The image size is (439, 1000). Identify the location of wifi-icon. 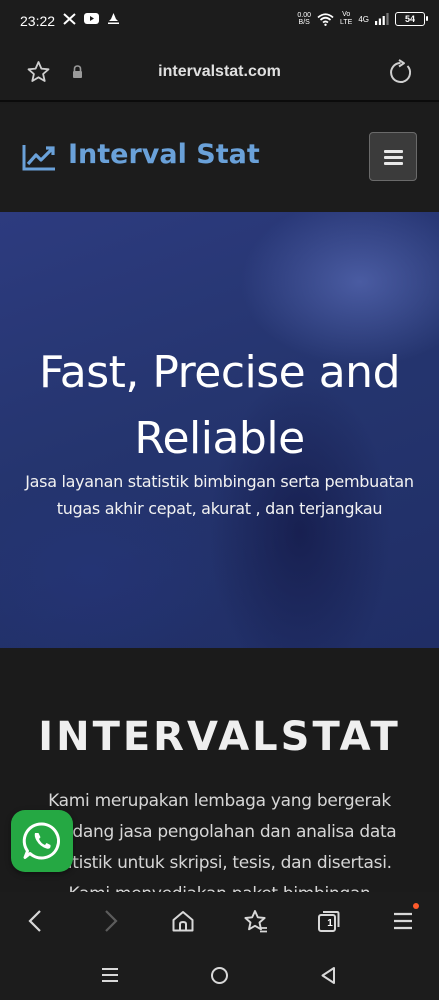
(325, 19).